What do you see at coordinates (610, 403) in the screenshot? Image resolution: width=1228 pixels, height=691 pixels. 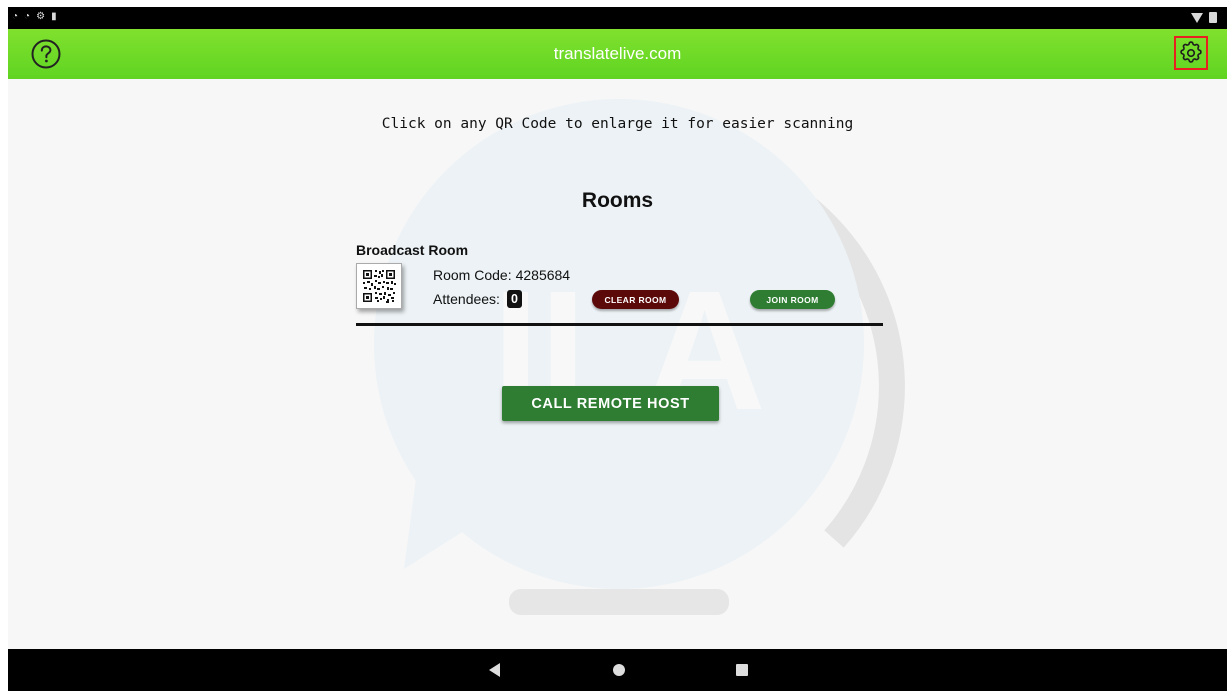 I see `call-remote-host-button: CALL REMOTE HOST` at bounding box center [610, 403].